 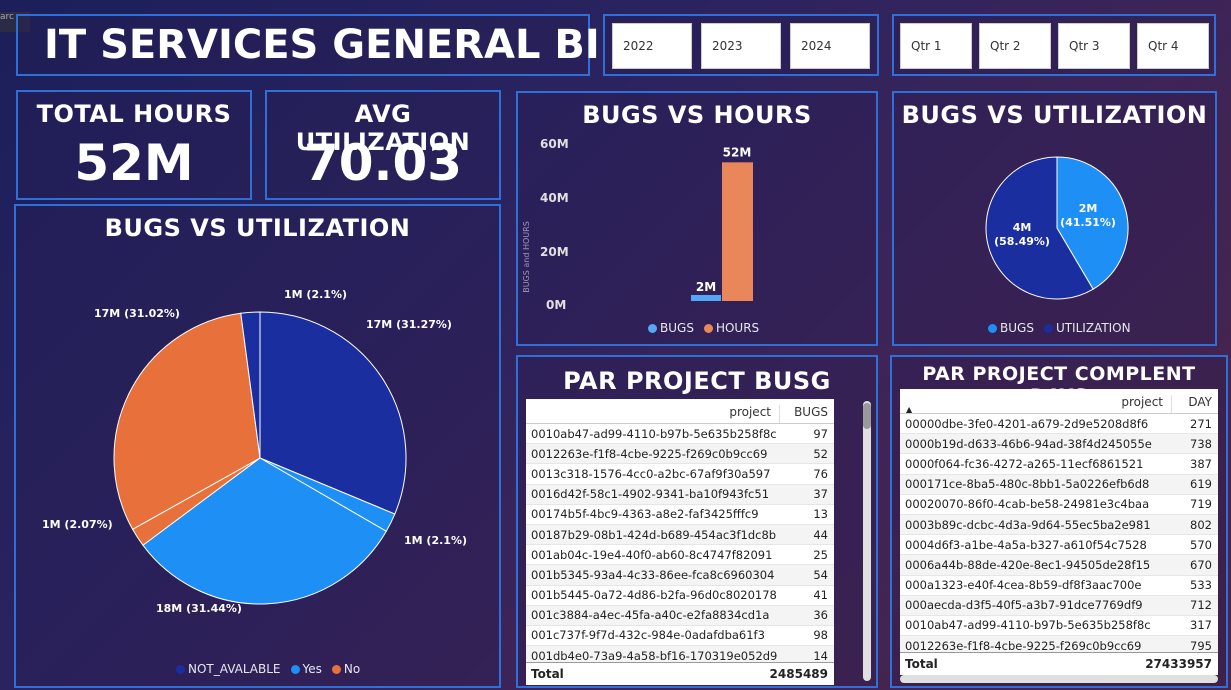 I want to click on cell-project: 000aecda-d3f5-40f5-a3b7-91dce7769df9, so click(x=1024, y=605).